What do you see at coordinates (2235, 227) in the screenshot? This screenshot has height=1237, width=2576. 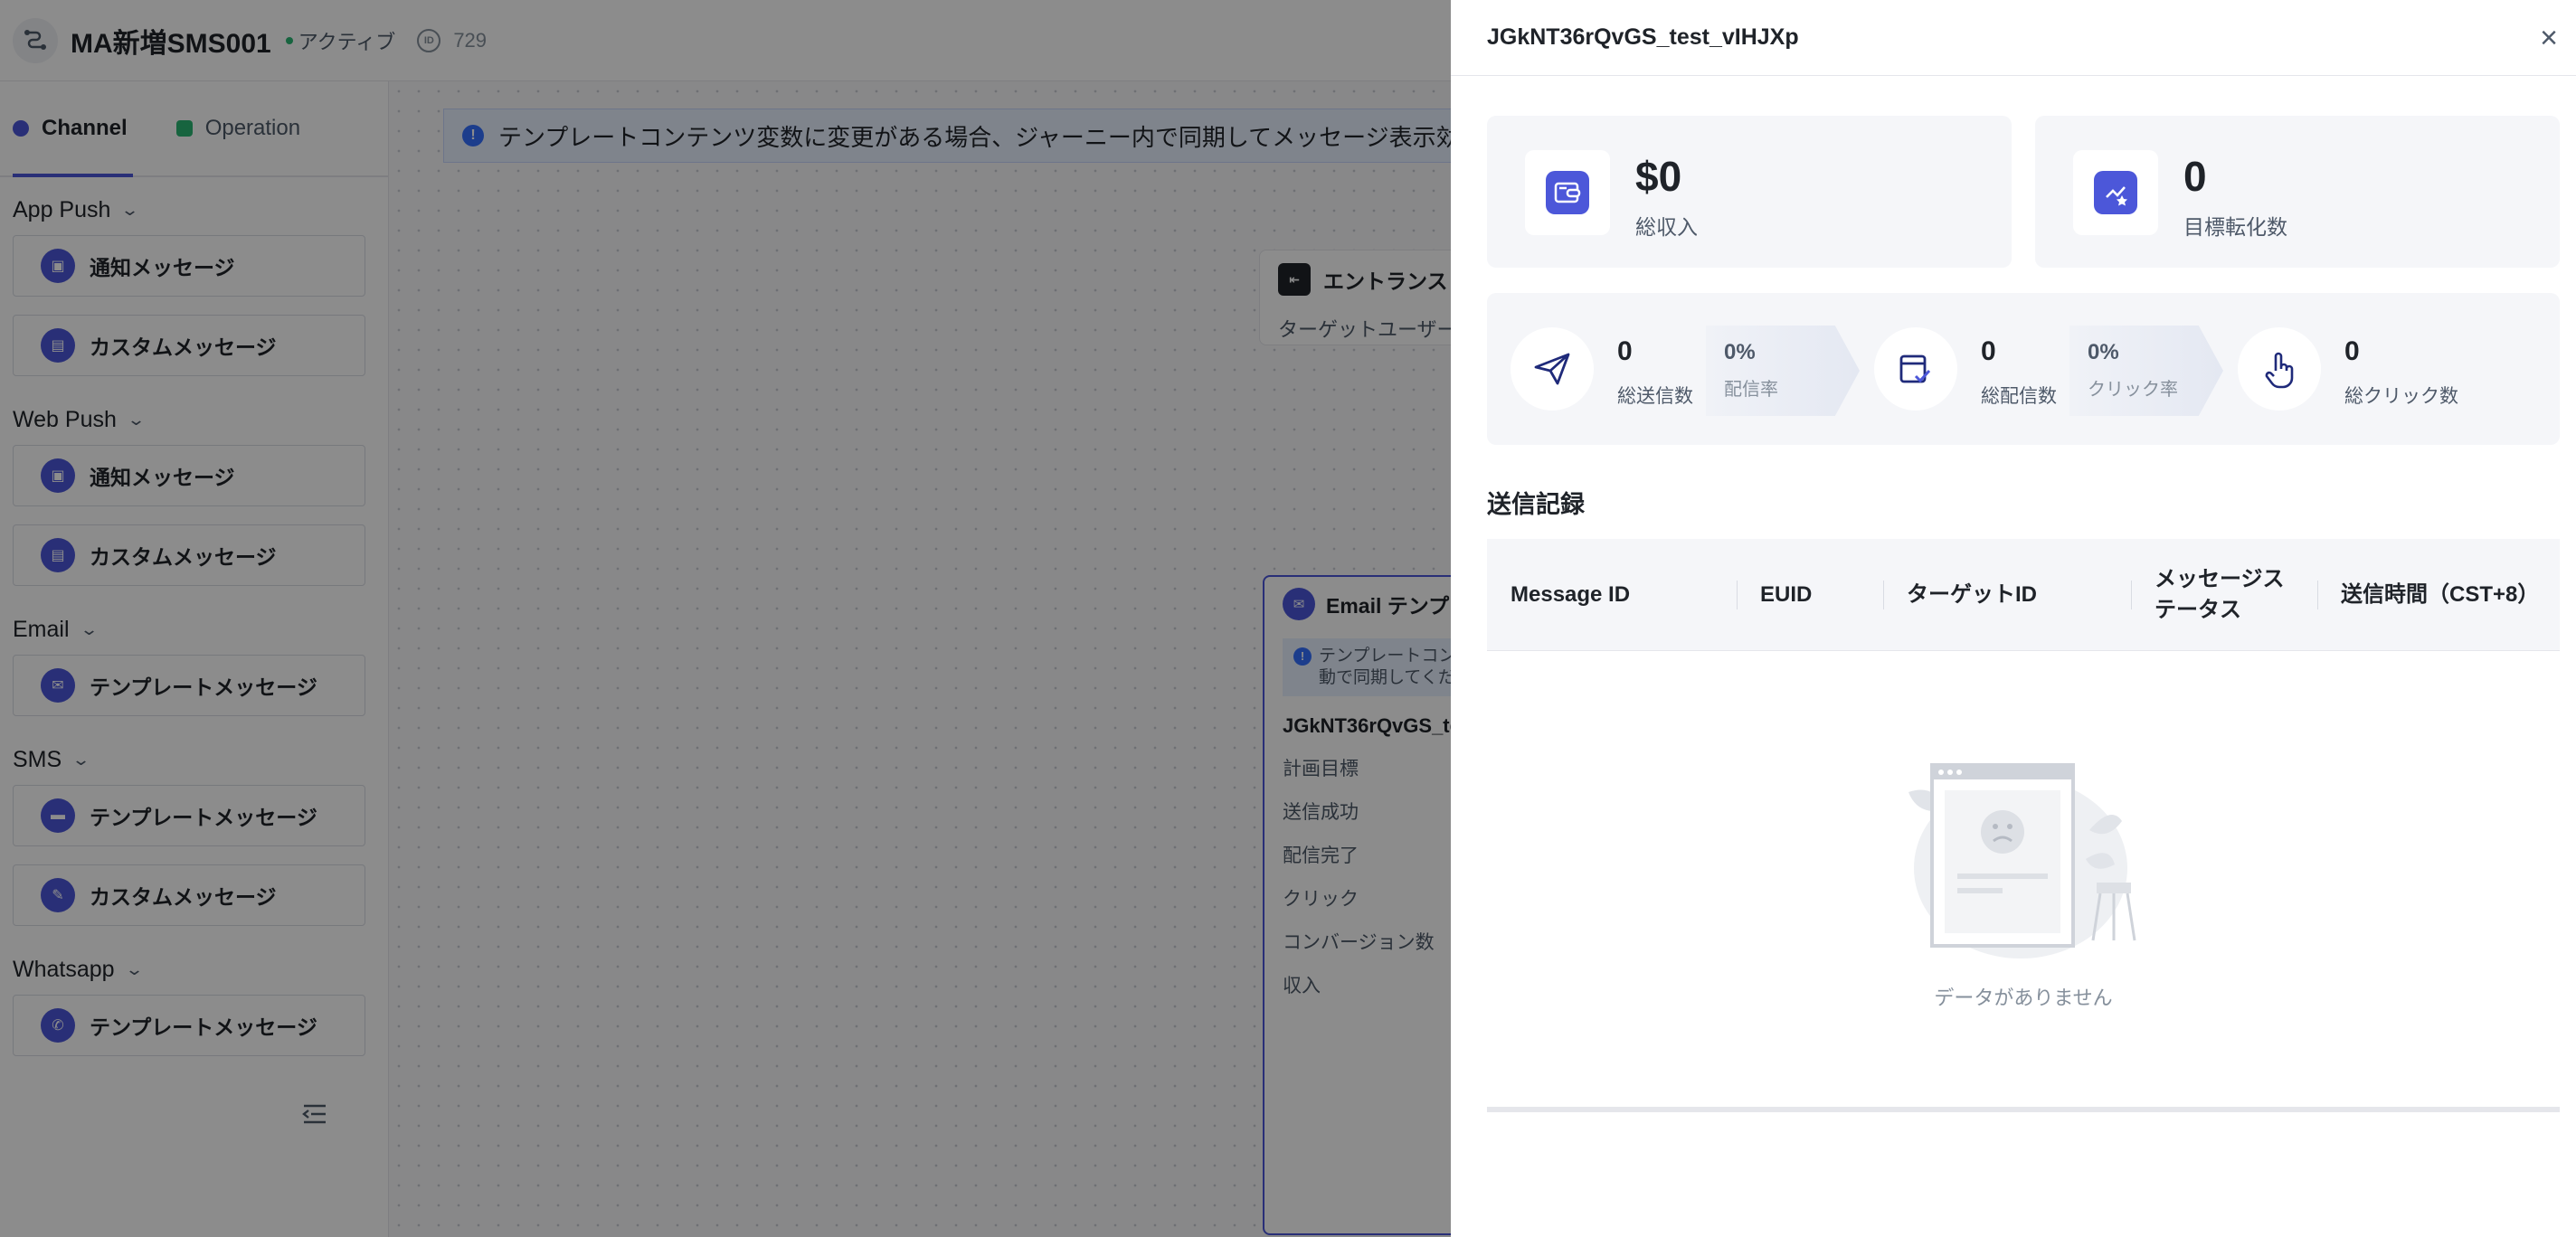 I see `kpi-label: 目標転化数` at bounding box center [2235, 227].